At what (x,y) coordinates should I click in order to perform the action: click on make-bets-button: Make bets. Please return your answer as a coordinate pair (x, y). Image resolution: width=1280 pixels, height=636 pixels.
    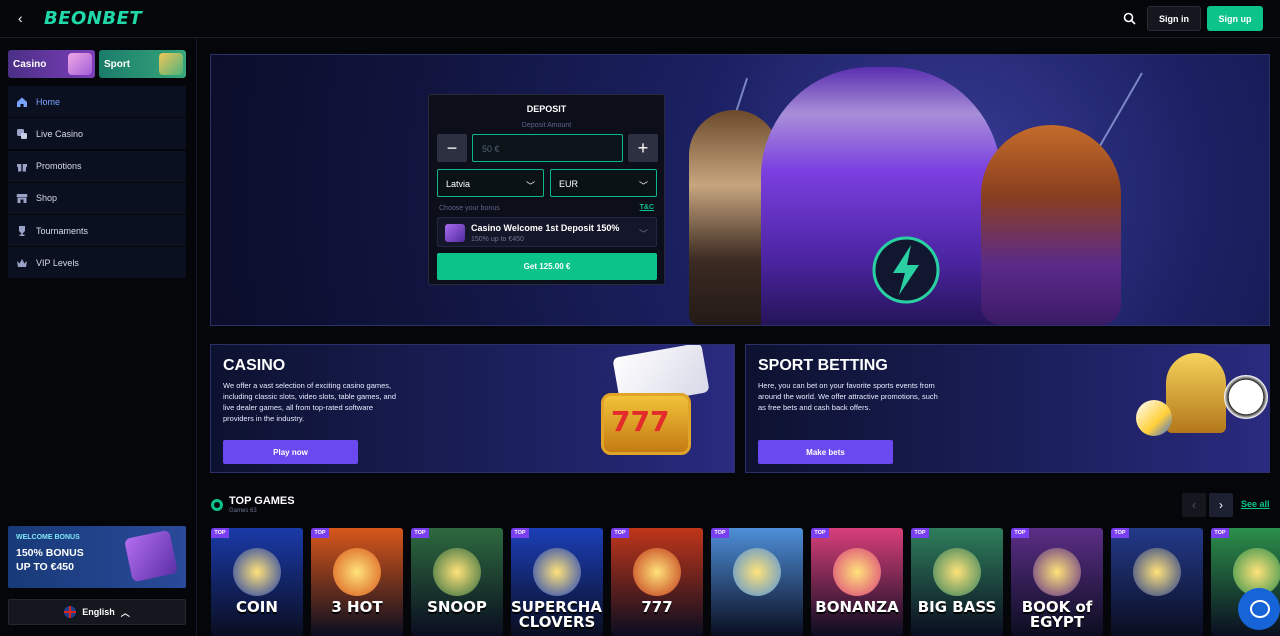
    Looking at the image, I should click on (825, 452).